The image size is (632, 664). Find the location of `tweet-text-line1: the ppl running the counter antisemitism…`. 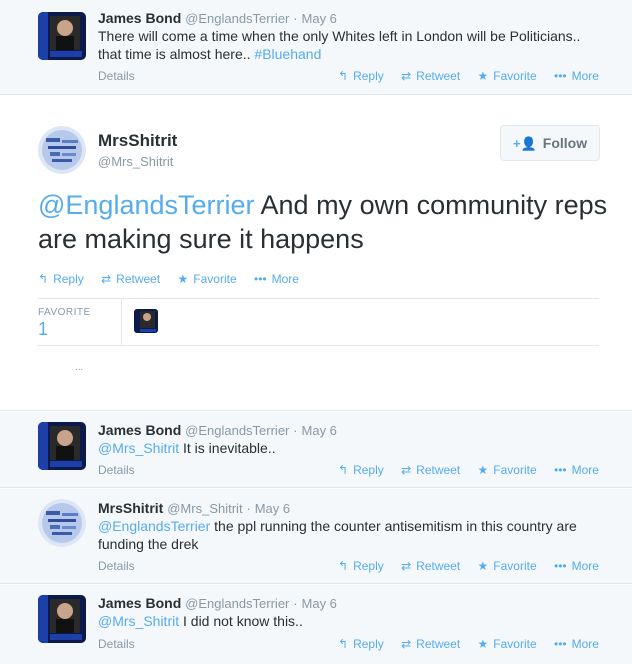

tweet-text-line1: the ppl running the counter antisemitism… is located at coordinates (393, 526).